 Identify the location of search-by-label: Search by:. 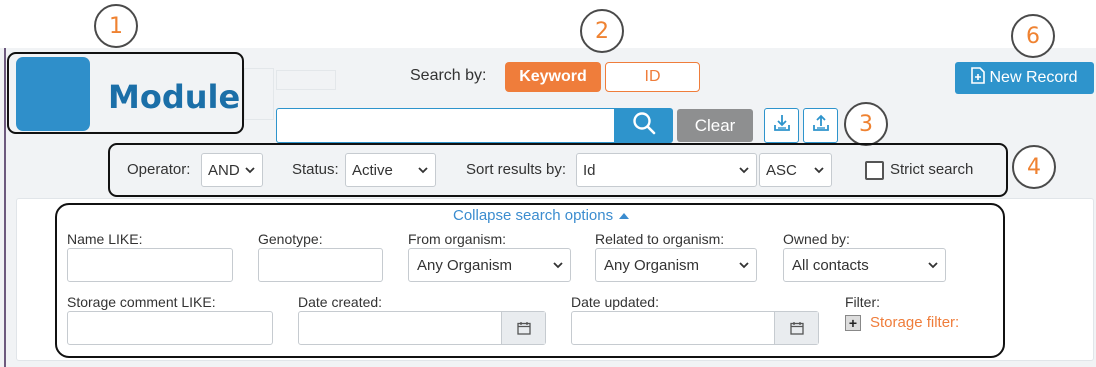
(448, 75).